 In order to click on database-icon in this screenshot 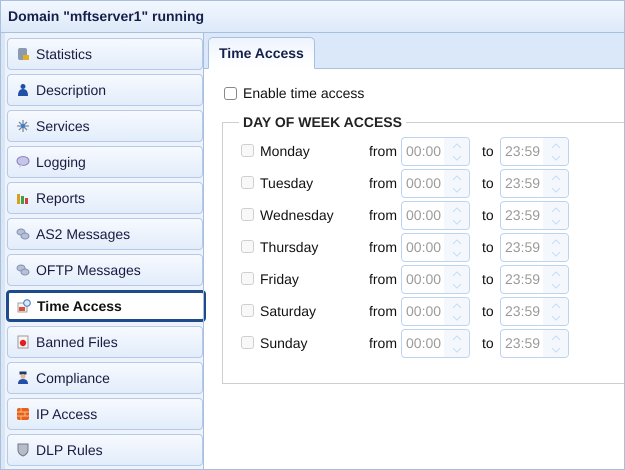, I will do `click(23, 54)`.